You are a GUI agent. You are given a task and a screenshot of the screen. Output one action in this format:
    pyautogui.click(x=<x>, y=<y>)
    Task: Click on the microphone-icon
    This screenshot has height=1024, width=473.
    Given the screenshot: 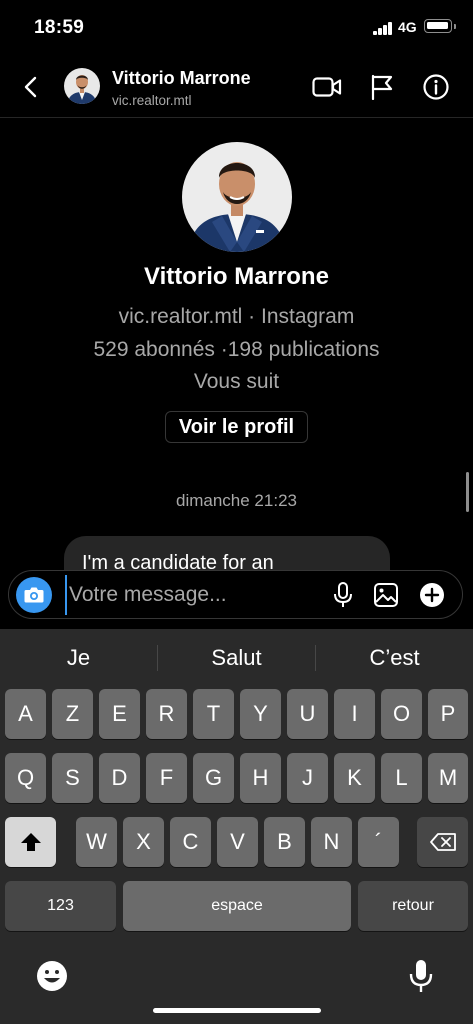 What is the action you would take?
    pyautogui.click(x=343, y=595)
    